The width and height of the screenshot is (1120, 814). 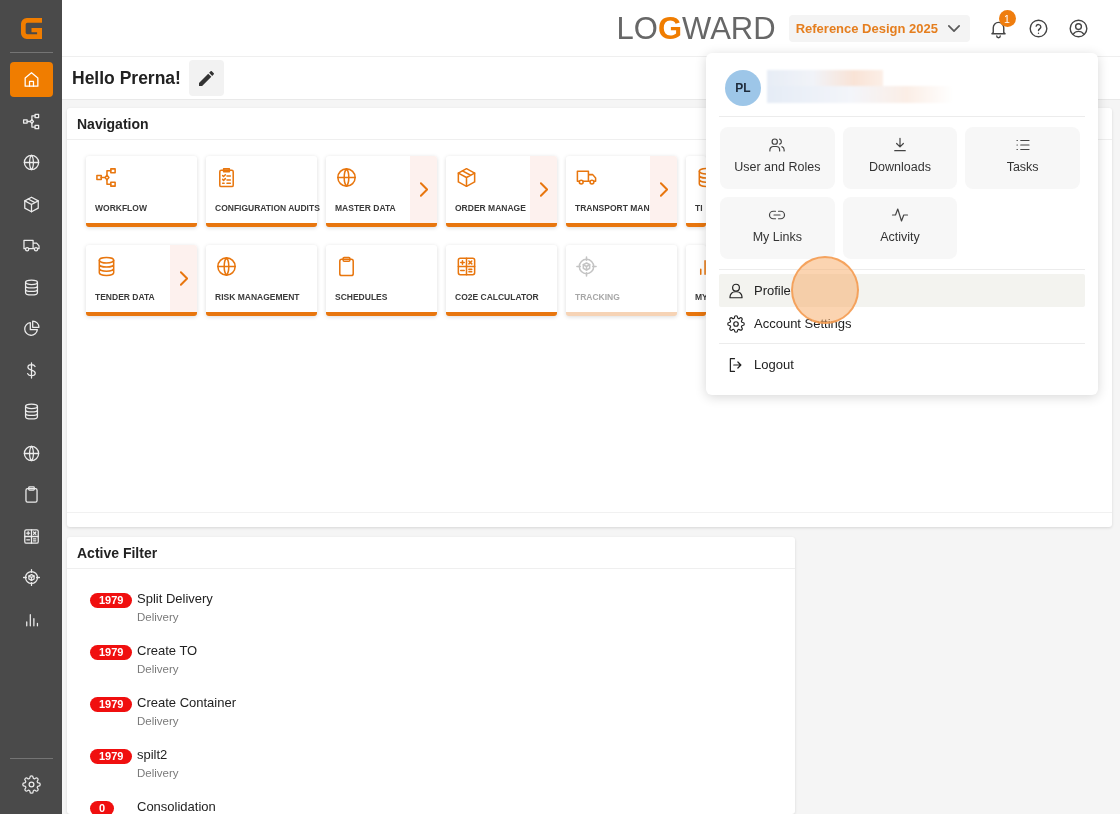 What do you see at coordinates (186, 702) in the screenshot?
I see `filter-name: Create Container` at bounding box center [186, 702].